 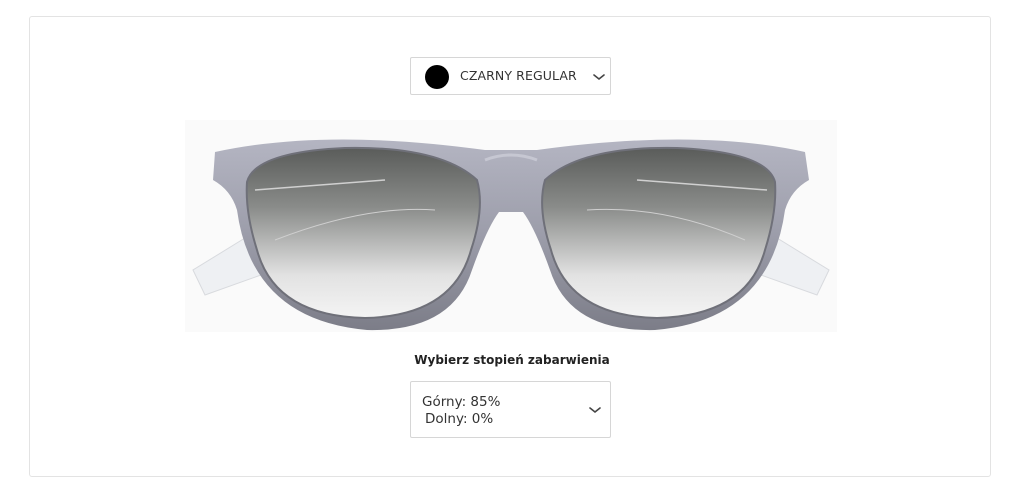 I want to click on tint-level-dropdown: Górny: 85% Dolny: 0%, so click(x=510, y=409).